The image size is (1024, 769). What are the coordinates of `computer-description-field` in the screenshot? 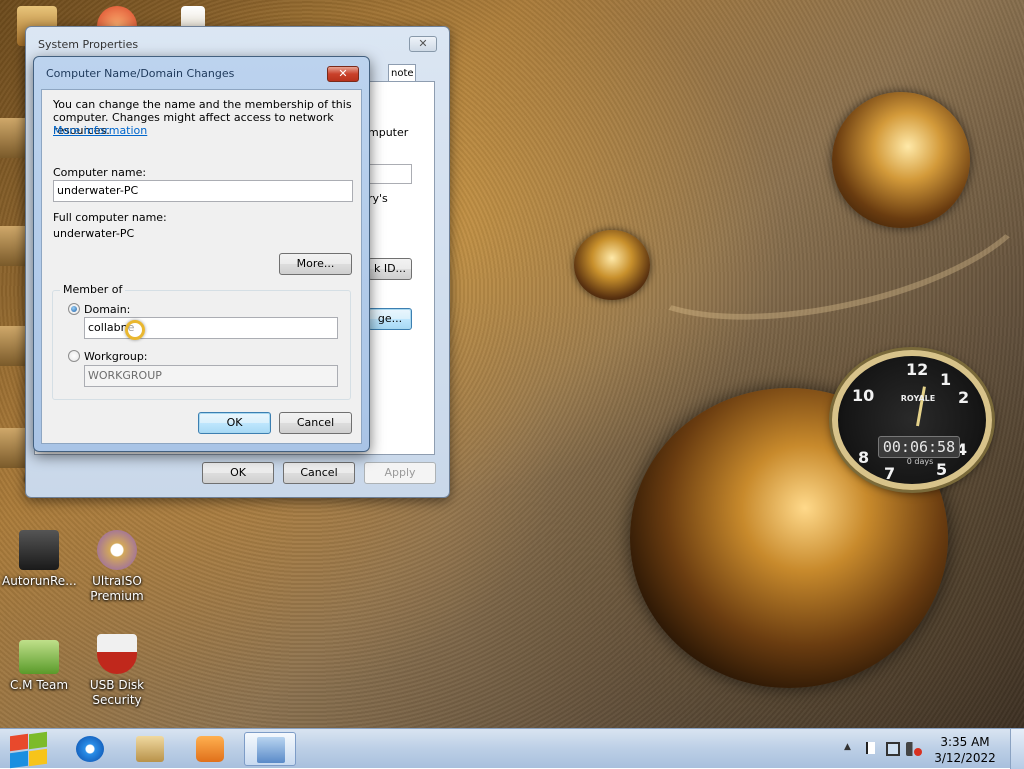 It's located at (390, 174).